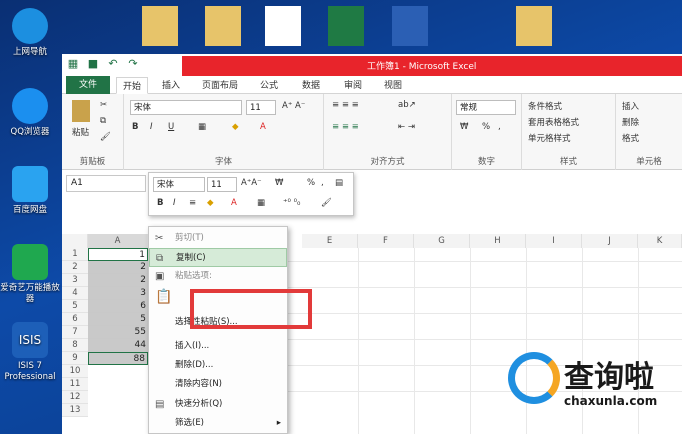 The image size is (682, 434). I want to click on tab-formulas: 公式, so click(269, 84).